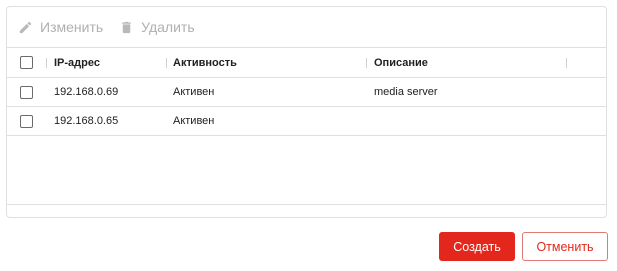  What do you see at coordinates (168, 27) in the screenshot?
I see `delete-label: Удалить` at bounding box center [168, 27].